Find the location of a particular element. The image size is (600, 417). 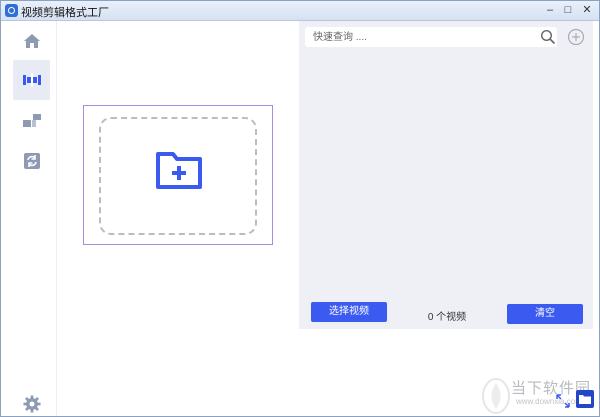

folder-add-icon is located at coordinates (179, 170).